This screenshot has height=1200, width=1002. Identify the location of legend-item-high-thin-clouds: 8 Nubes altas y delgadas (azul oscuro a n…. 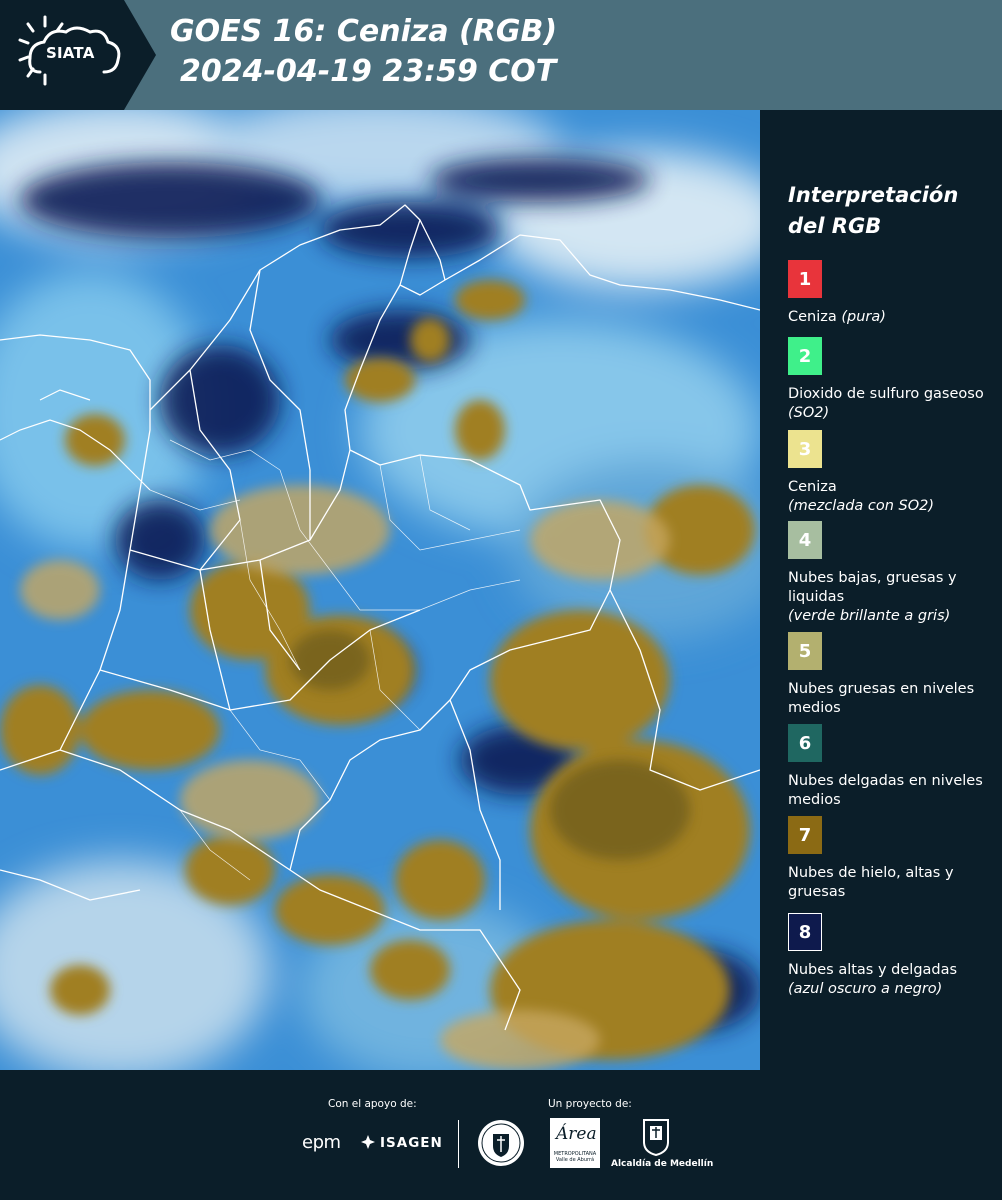
(893, 956).